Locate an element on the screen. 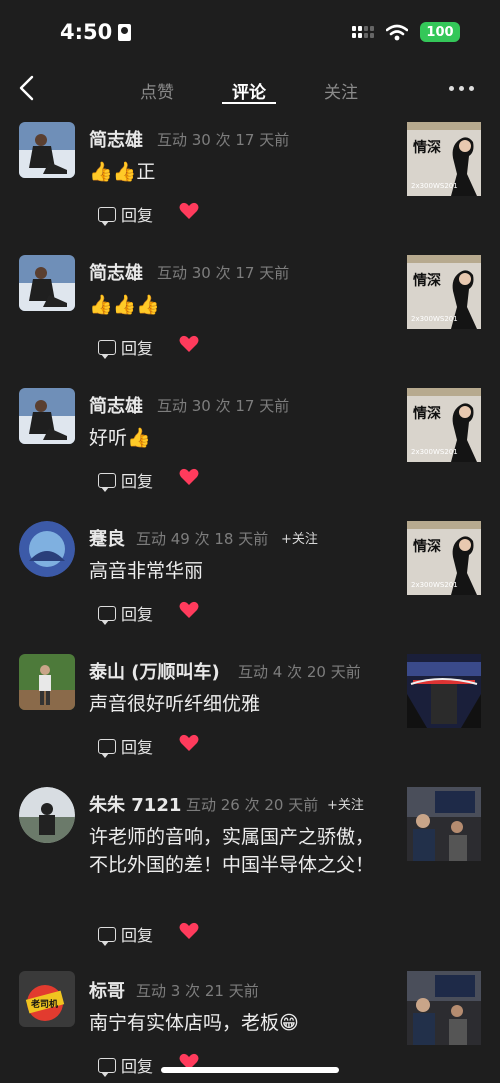 The width and height of the screenshot is (500, 1083). comment-text: 高音非常华丽 is located at coordinates (146, 571).